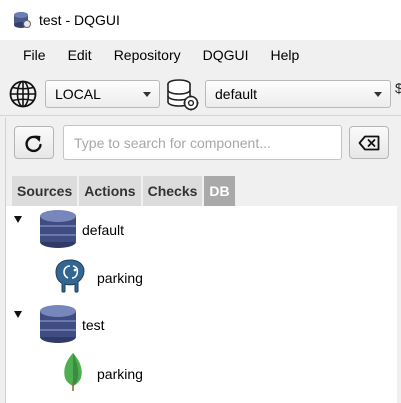  What do you see at coordinates (80, 55) in the screenshot?
I see `menu-edit: Edit` at bounding box center [80, 55].